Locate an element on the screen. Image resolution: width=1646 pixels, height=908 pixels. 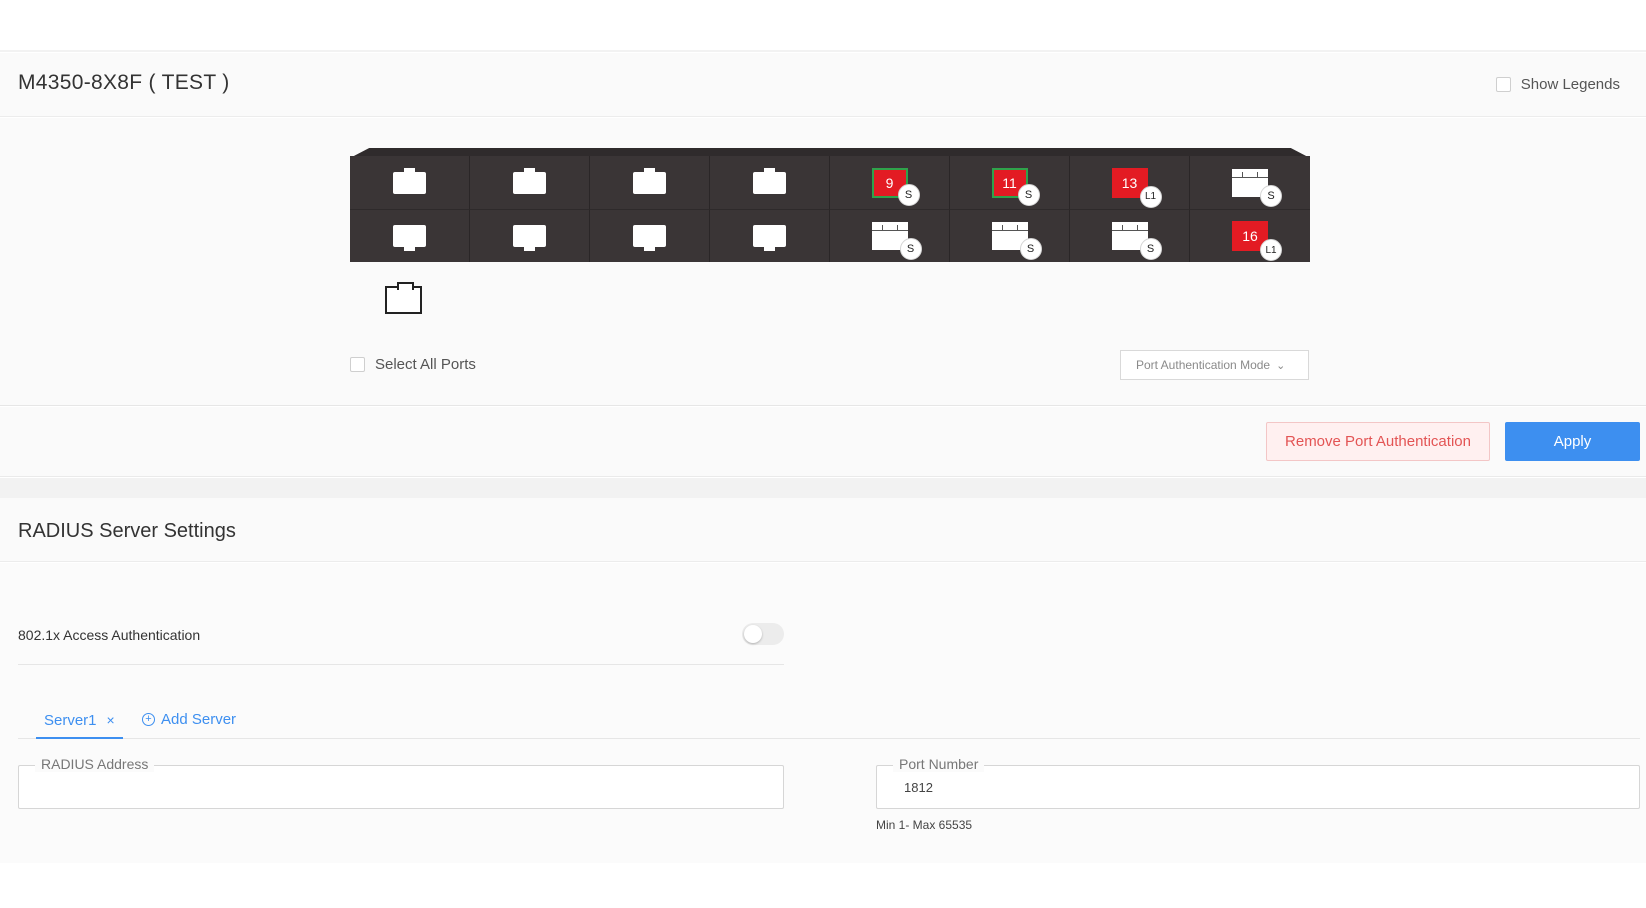
port-cell: 13 L1 is located at coordinates (1130, 182).